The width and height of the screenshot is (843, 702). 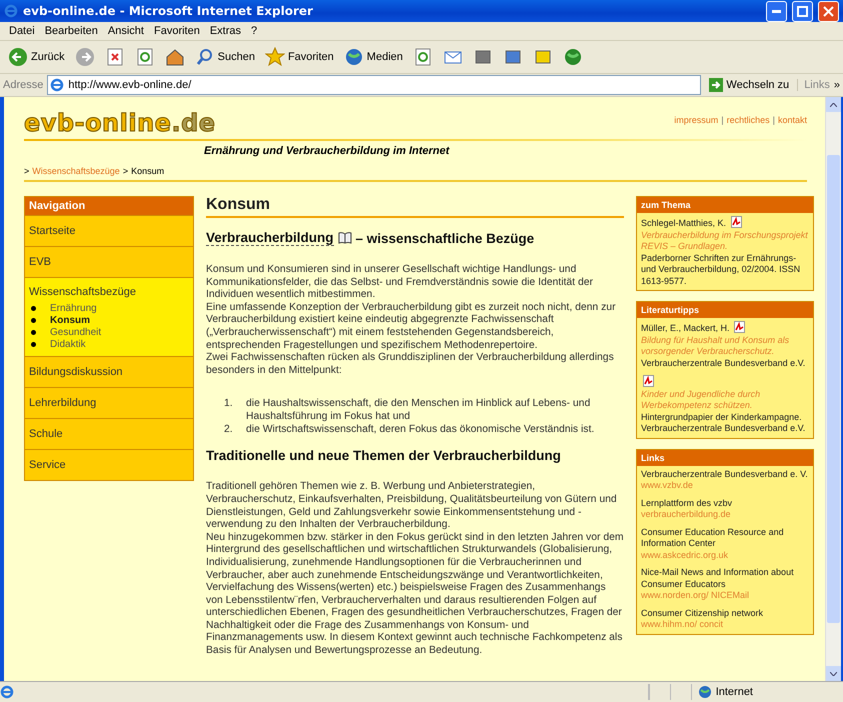 I want to click on nav-link: Schule, so click(x=109, y=434).